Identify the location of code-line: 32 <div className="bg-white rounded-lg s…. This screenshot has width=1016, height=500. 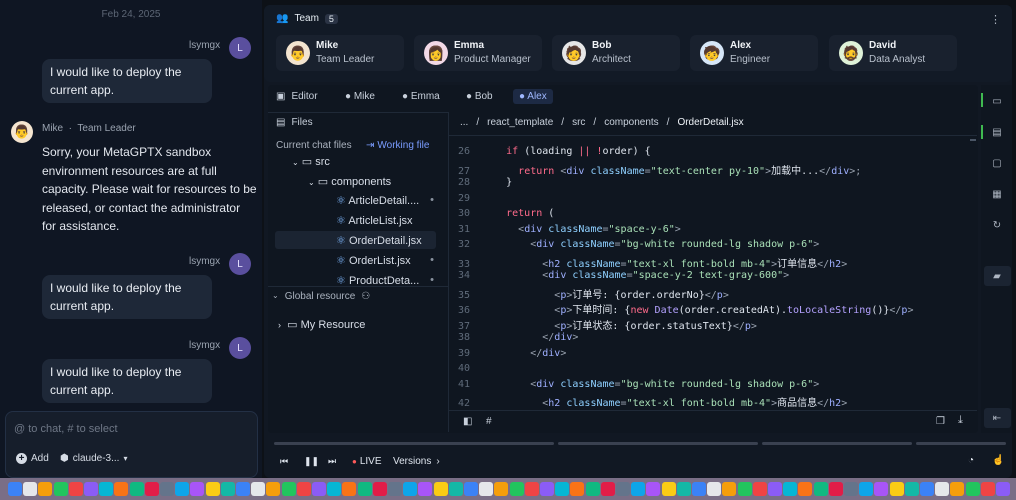
(634, 244).